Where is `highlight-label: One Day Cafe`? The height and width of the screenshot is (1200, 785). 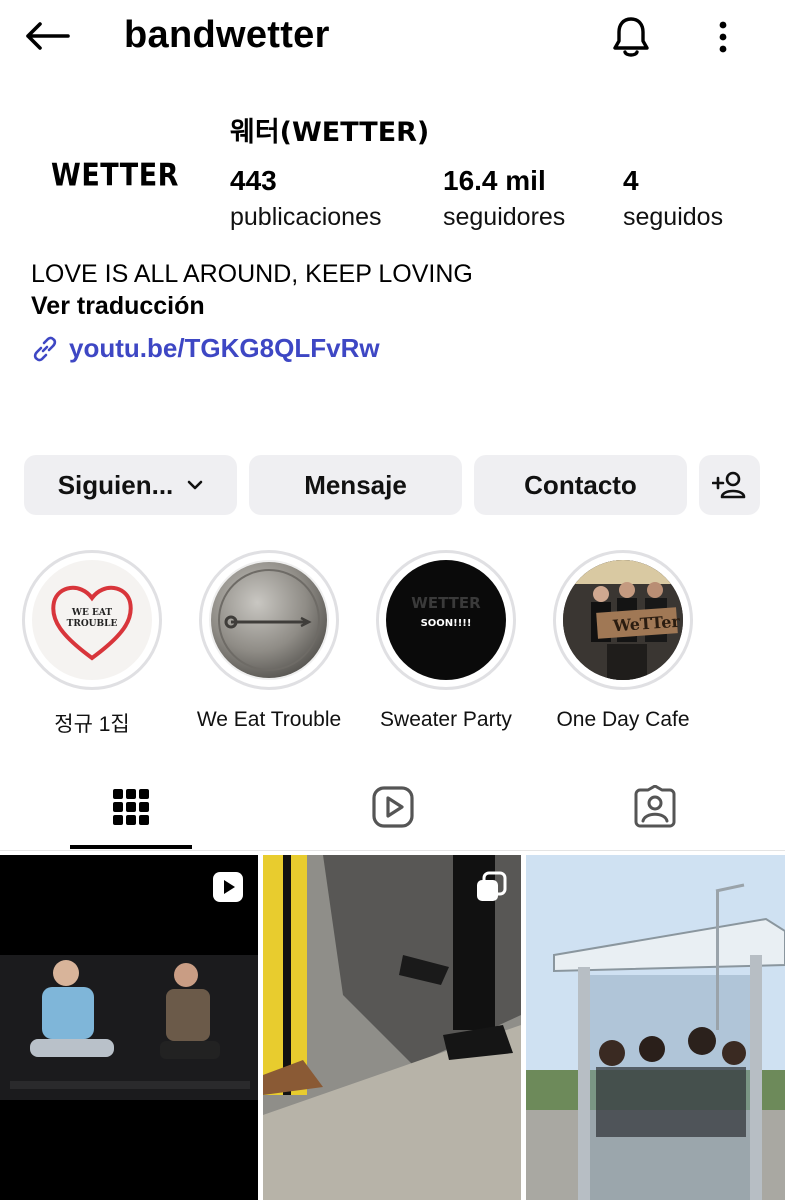
highlight-label: One Day Cafe is located at coordinates (623, 719).